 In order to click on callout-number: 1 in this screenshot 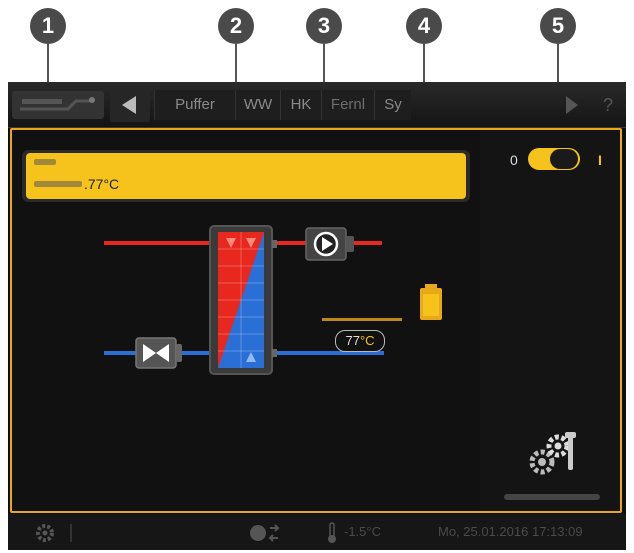, I will do `click(48, 25)`.